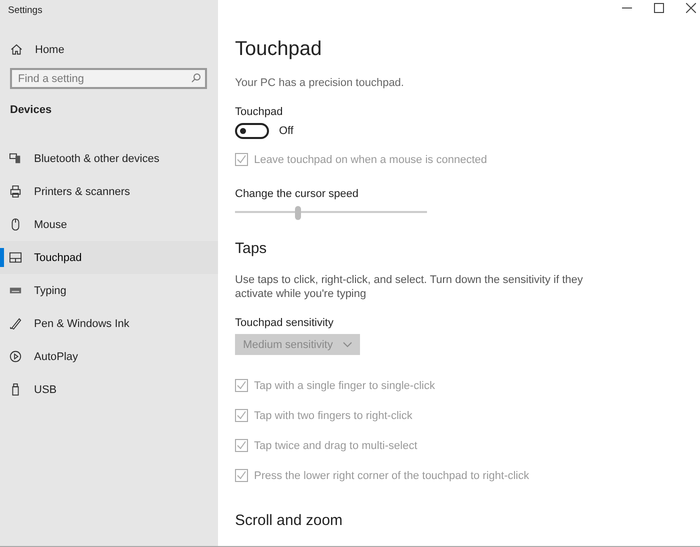 The image size is (700, 547). I want to click on nav-item: Mouse, so click(109, 224).